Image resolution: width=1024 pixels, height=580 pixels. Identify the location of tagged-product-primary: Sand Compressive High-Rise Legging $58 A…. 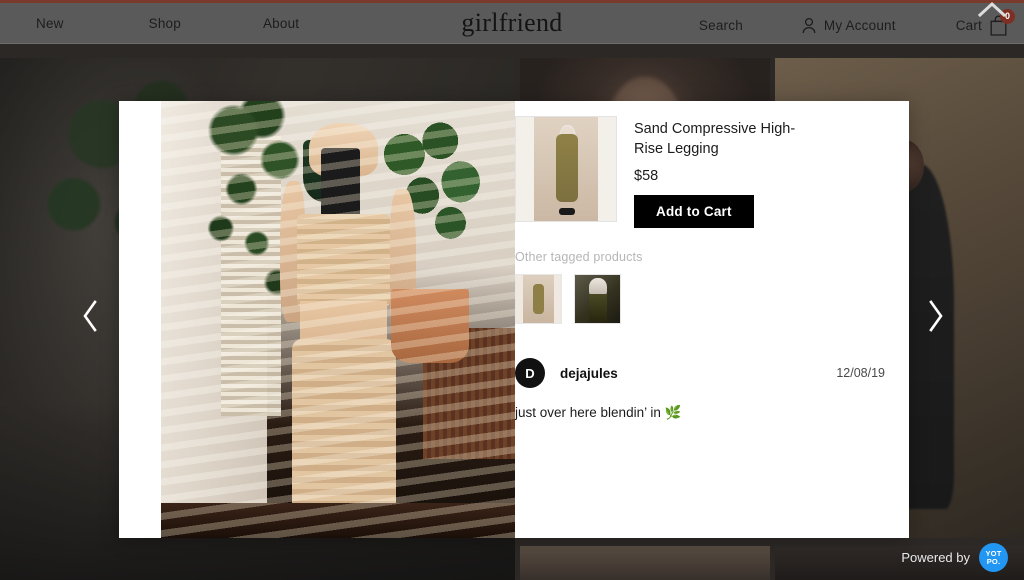
(700, 171).